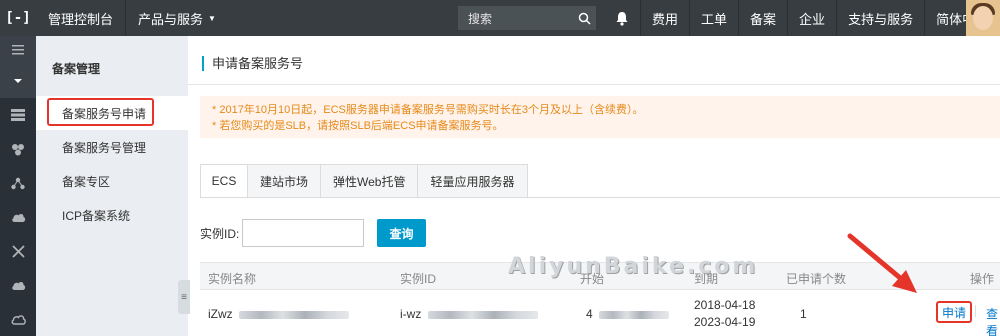  Describe the element at coordinates (993, 320) in the screenshot. I see `view-link: 查看` at that location.